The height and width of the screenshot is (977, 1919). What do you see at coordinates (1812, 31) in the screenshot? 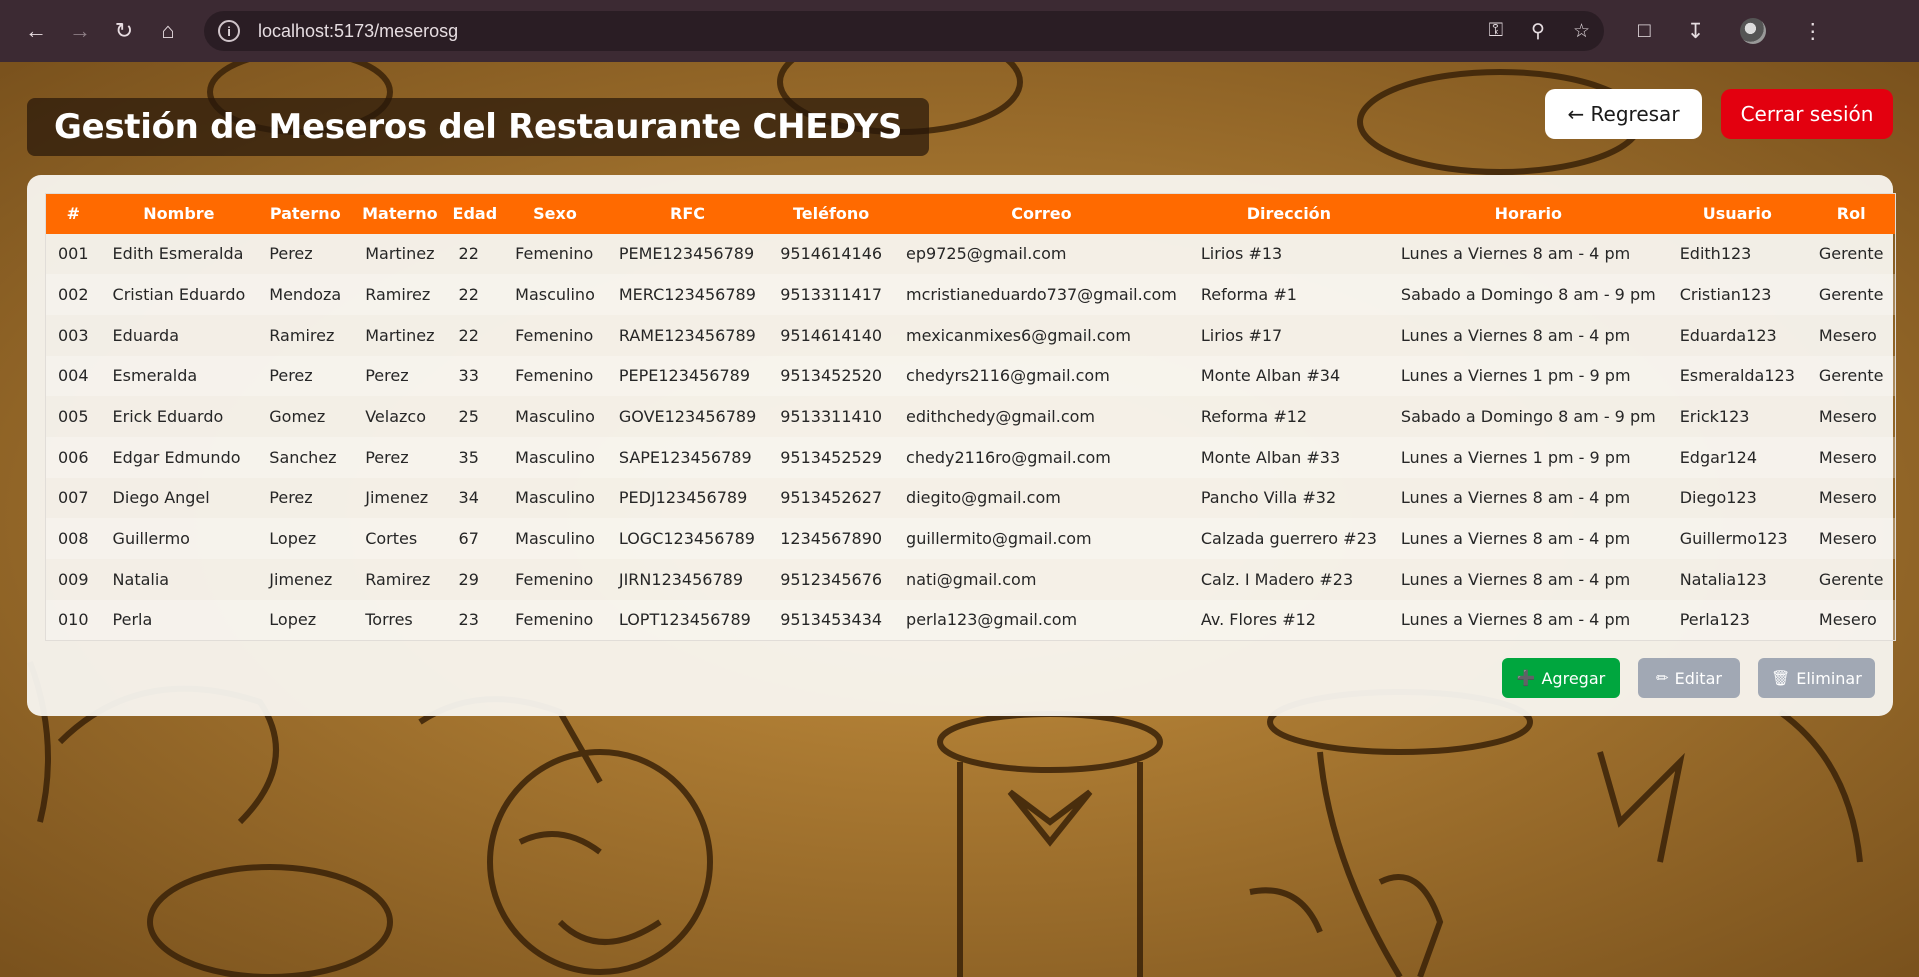
I see `menu-icon: ⋮` at bounding box center [1812, 31].